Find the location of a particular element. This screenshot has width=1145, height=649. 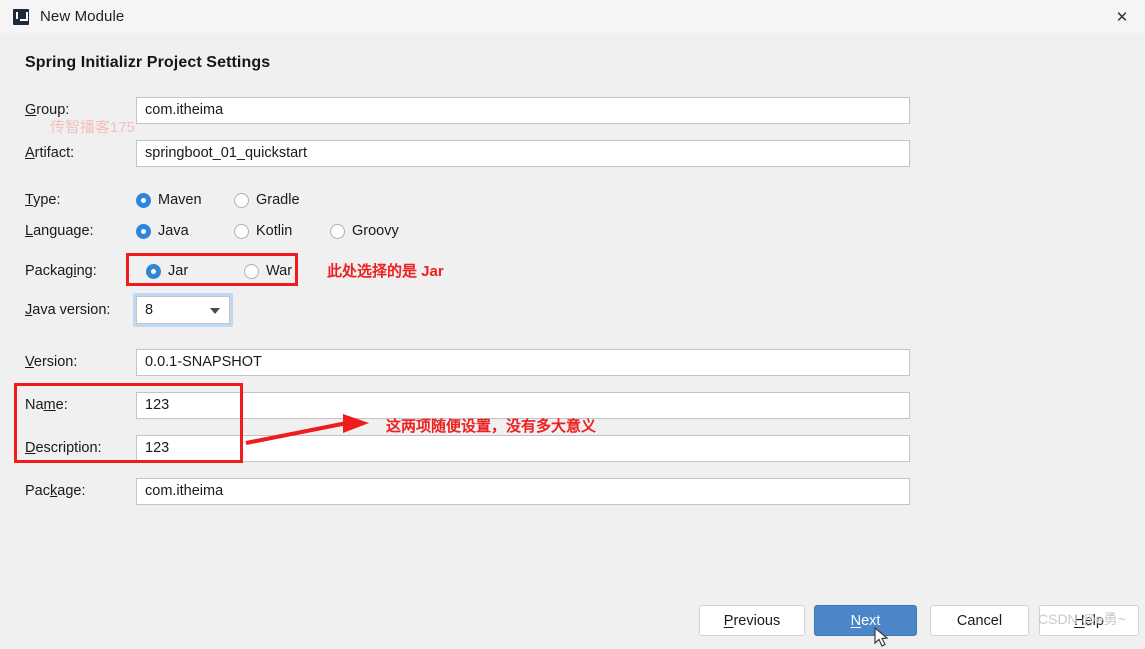

previous-button: Previous is located at coordinates (752, 620).